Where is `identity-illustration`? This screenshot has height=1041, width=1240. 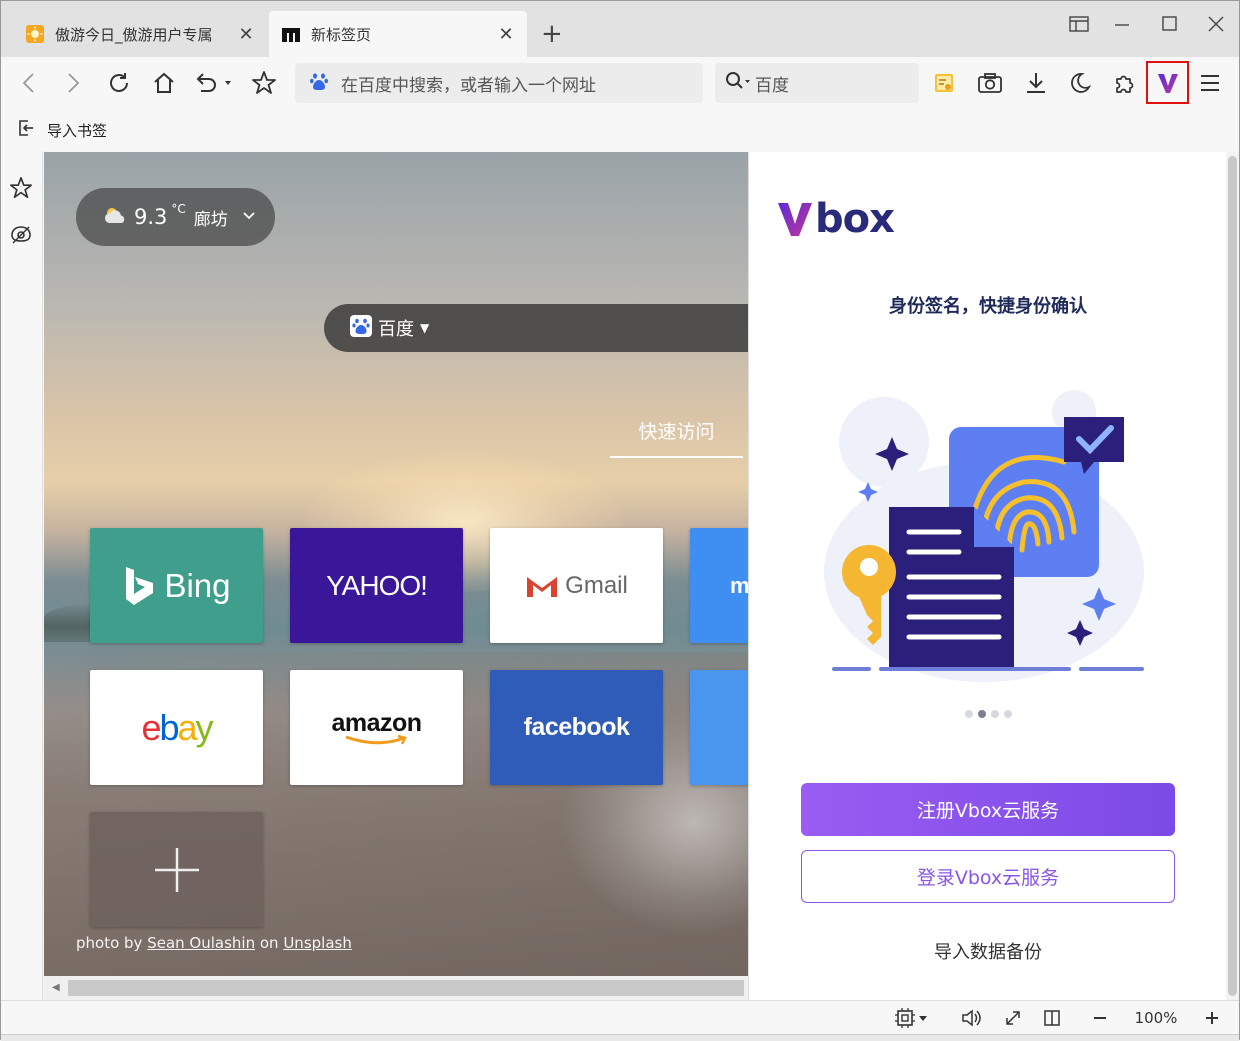 identity-illustration is located at coordinates (984, 536).